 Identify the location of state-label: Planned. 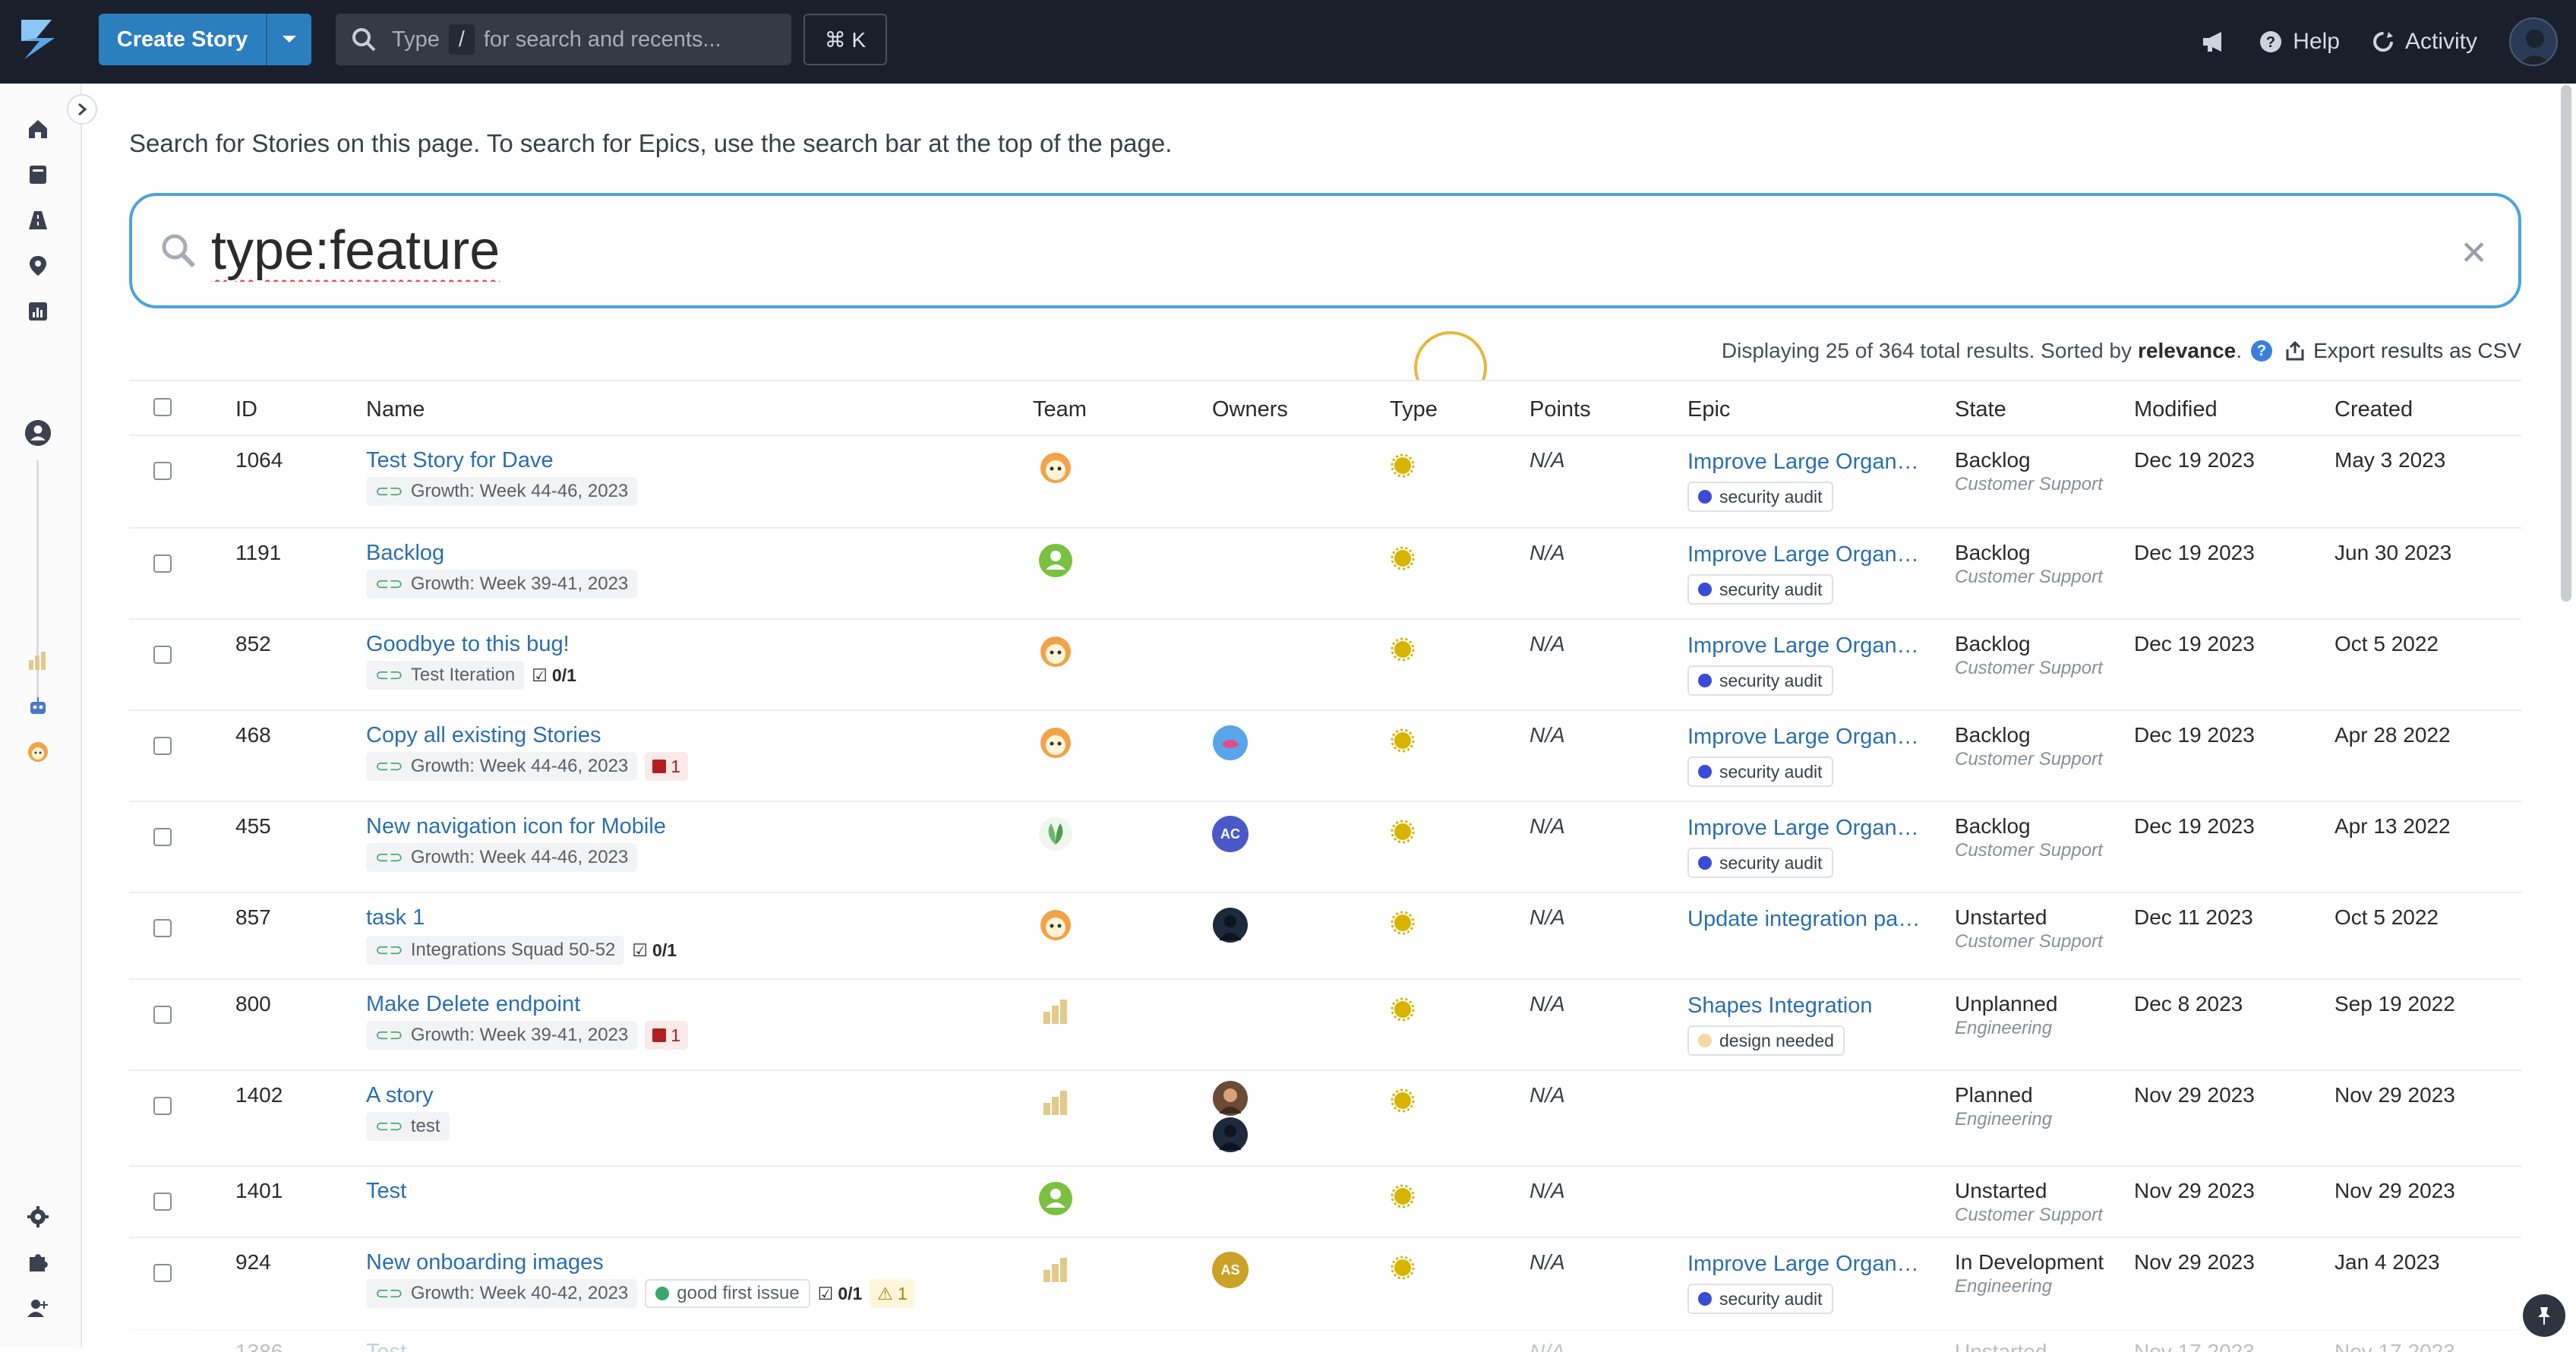
(1994, 1095).